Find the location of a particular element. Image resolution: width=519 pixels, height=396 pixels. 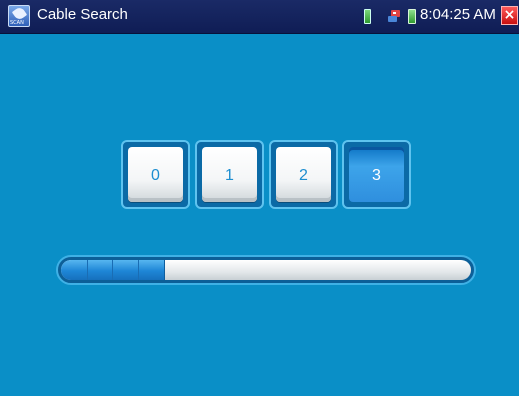

digit-button-0: 0 is located at coordinates (155, 174).